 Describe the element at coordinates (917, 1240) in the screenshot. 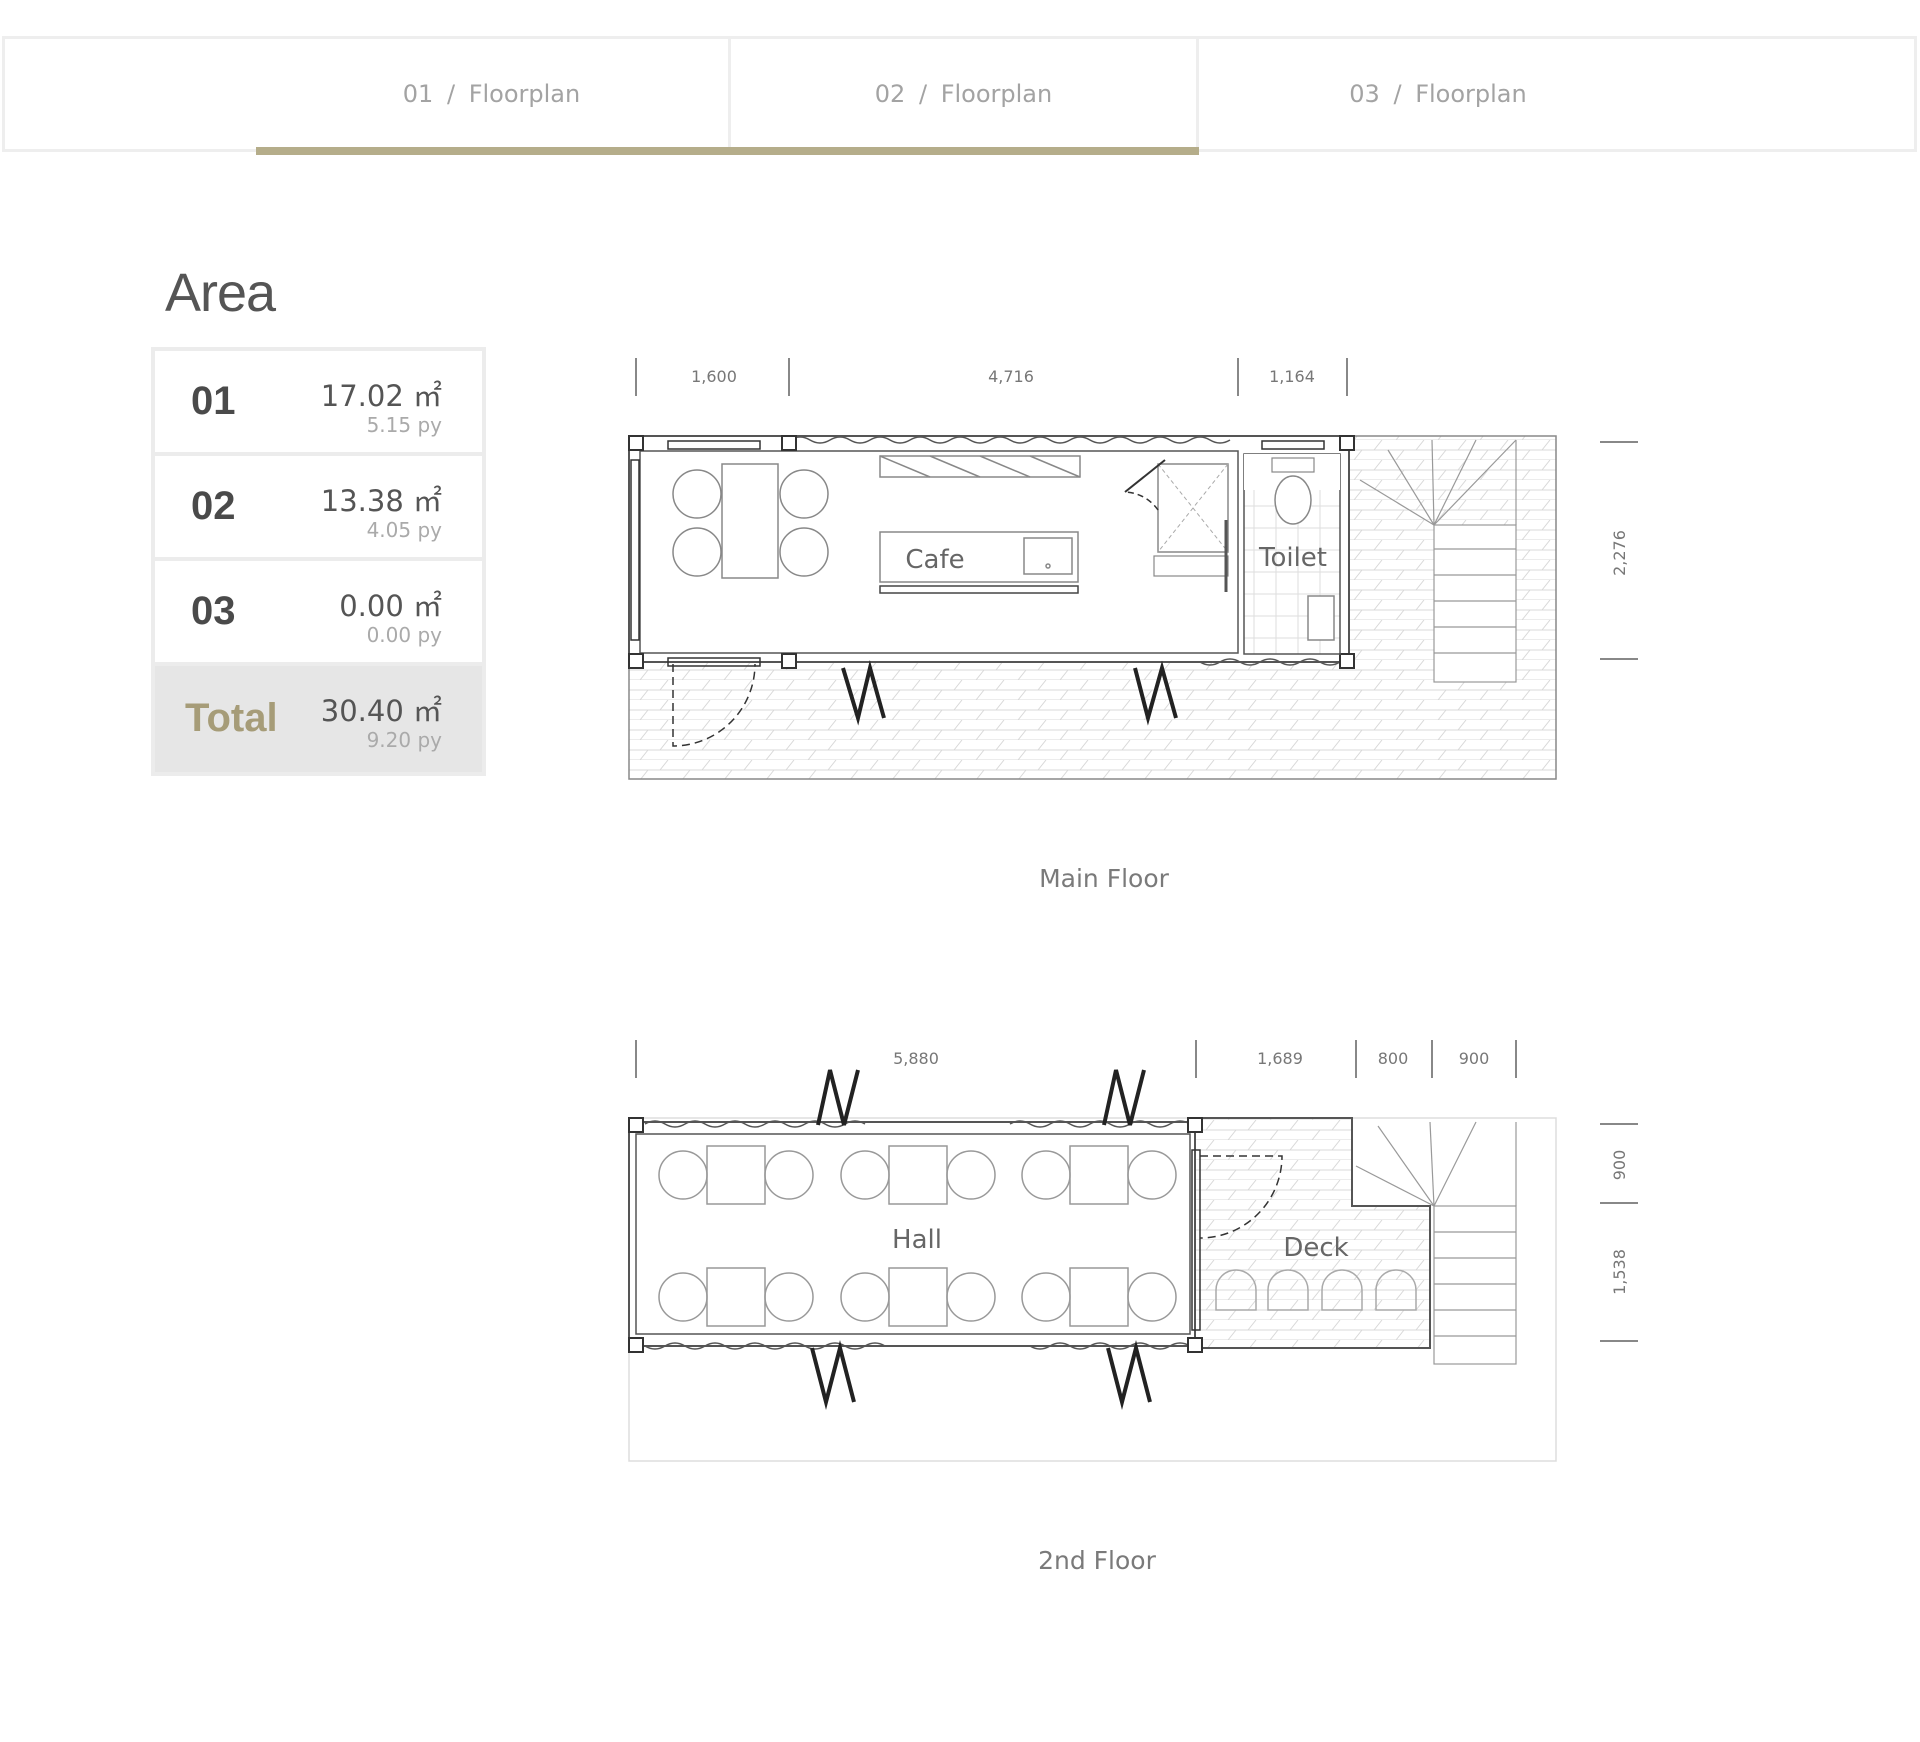

I see `room-label-hall: Hall` at that location.